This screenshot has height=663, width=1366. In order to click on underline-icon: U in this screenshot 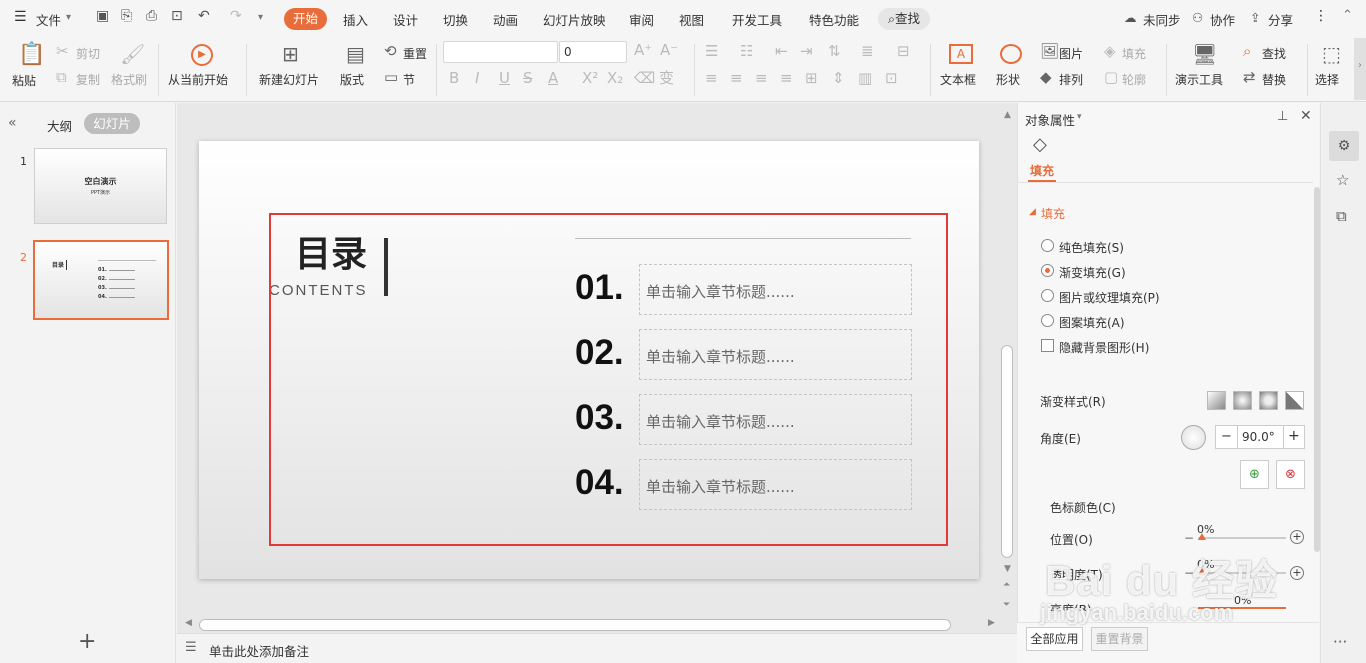, I will do `click(504, 78)`.